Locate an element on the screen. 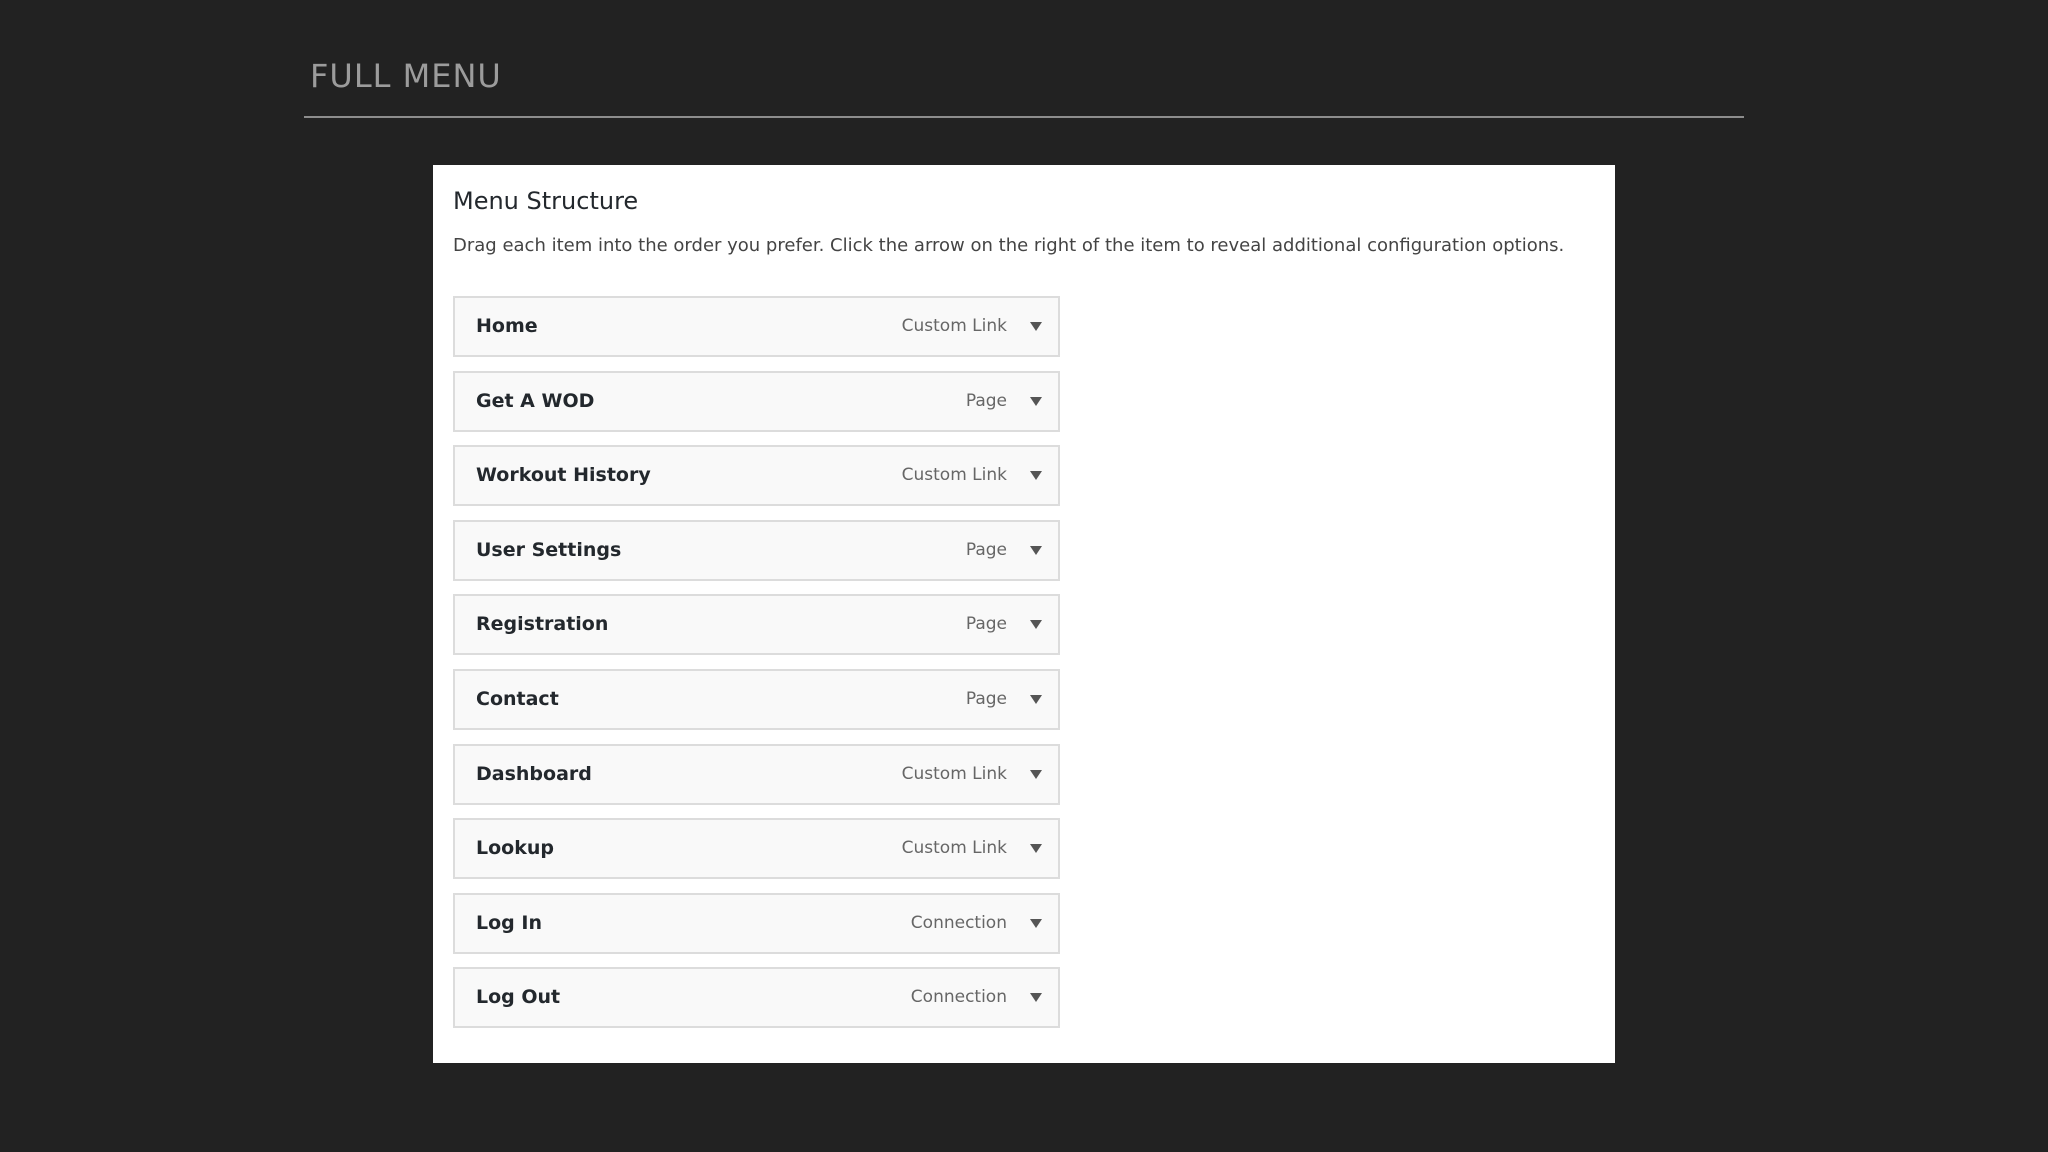 The width and height of the screenshot is (2048, 1152). menu-item-title: User Settings is located at coordinates (549, 549).